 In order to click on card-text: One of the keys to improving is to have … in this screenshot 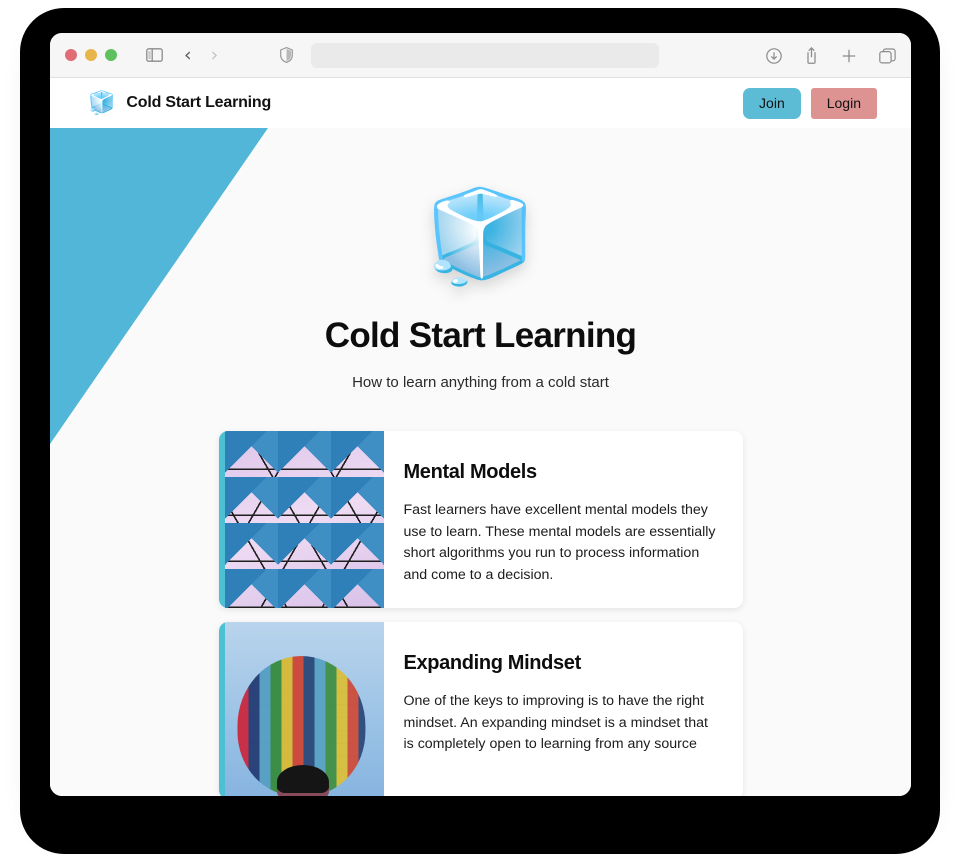, I will do `click(555, 722)`.